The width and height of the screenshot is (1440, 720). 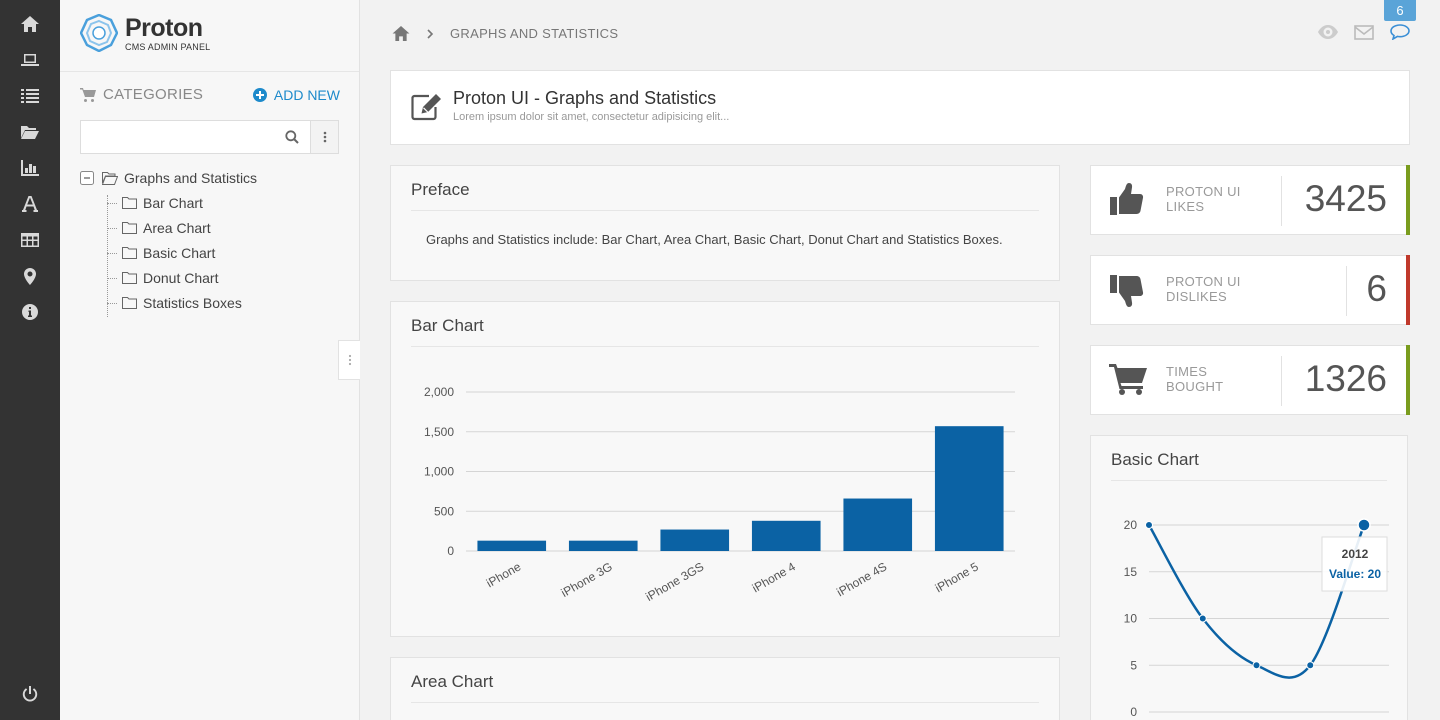 I want to click on categories-header: CATEGORIES ADD NEW, so click(x=210, y=94).